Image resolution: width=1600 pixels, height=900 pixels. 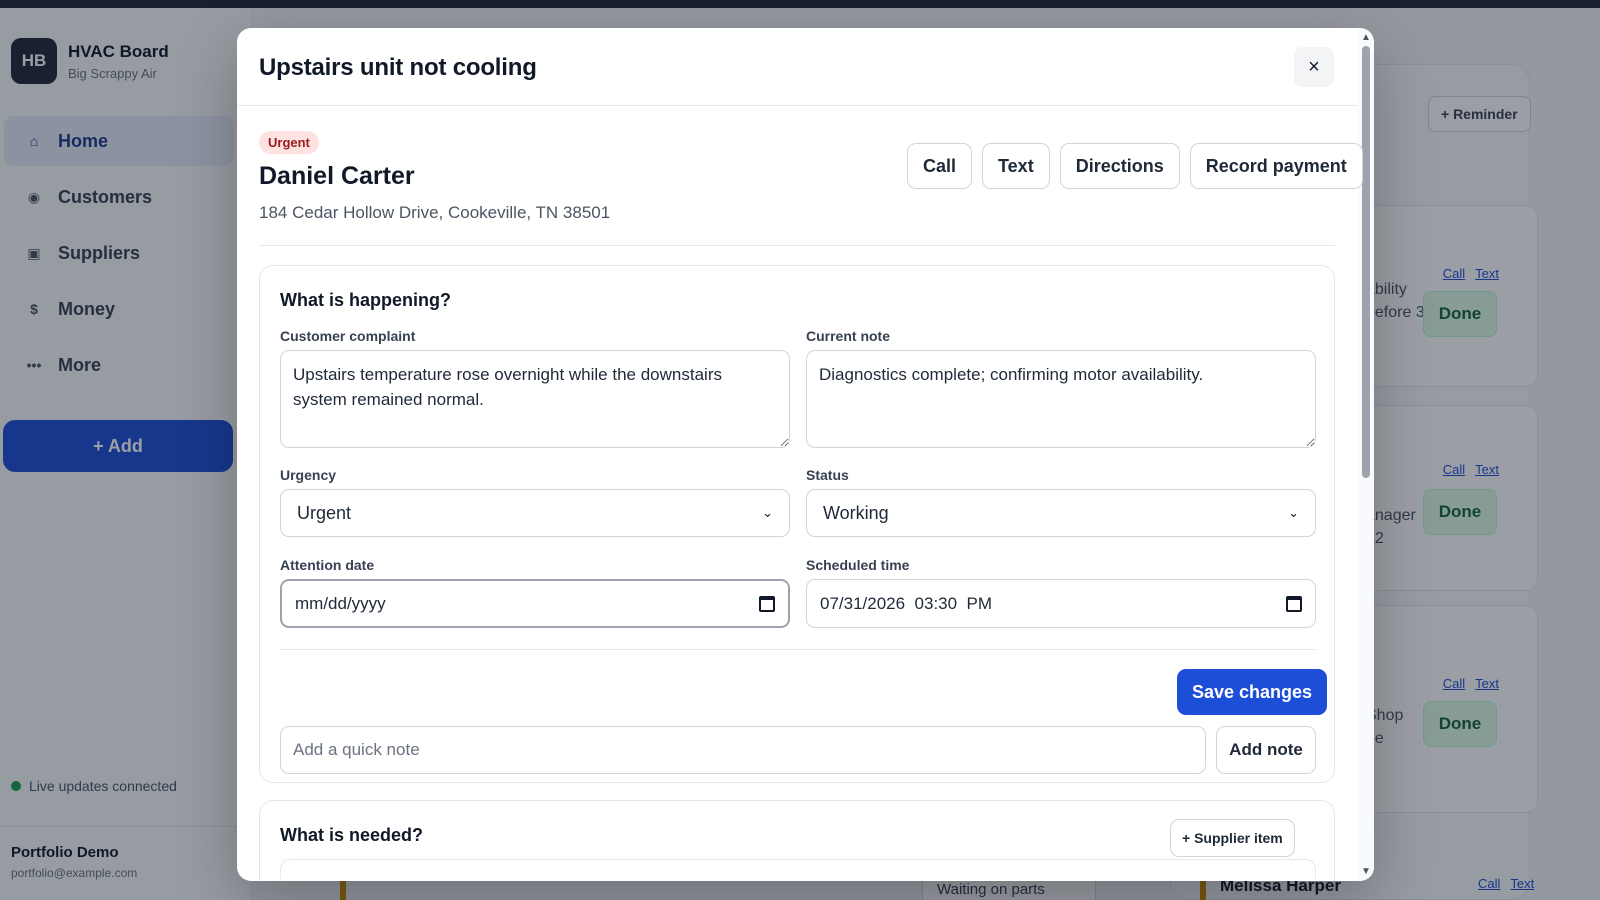 What do you see at coordinates (1366, 871) in the screenshot?
I see `scroll-down-icon: ▼` at bounding box center [1366, 871].